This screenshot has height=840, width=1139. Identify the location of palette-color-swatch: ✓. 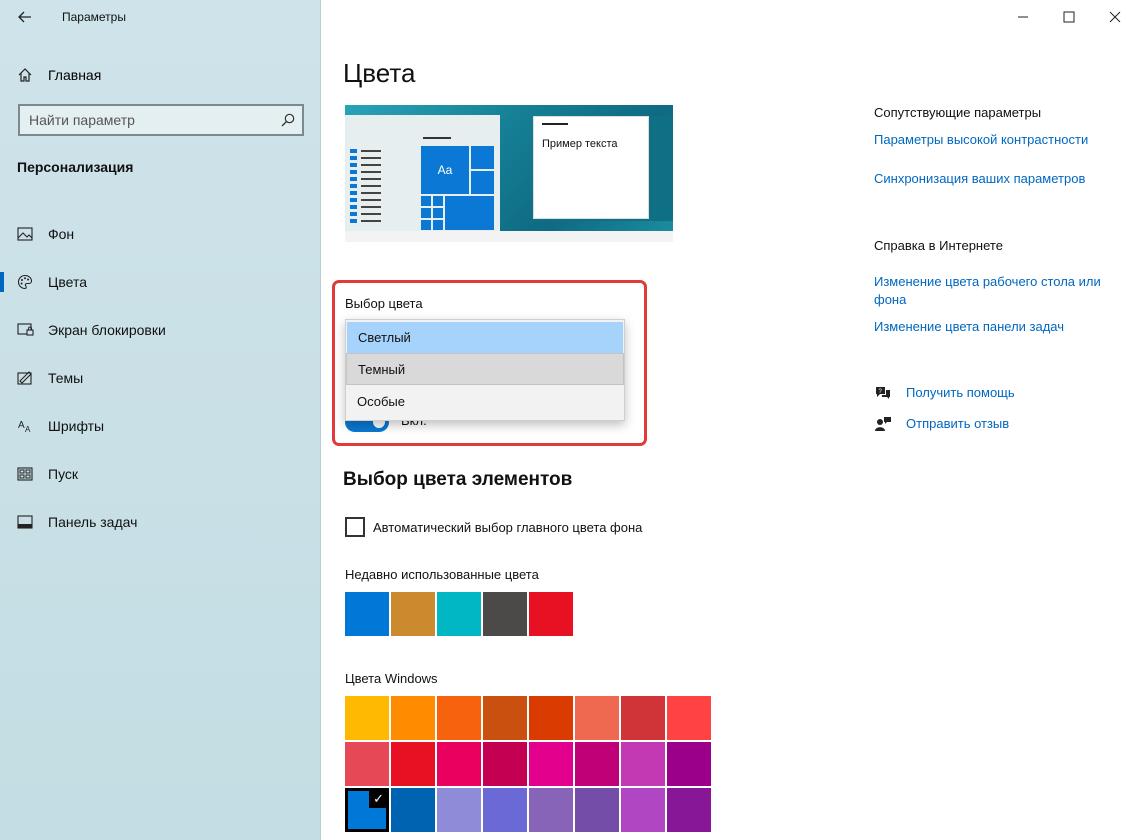
(367, 810).